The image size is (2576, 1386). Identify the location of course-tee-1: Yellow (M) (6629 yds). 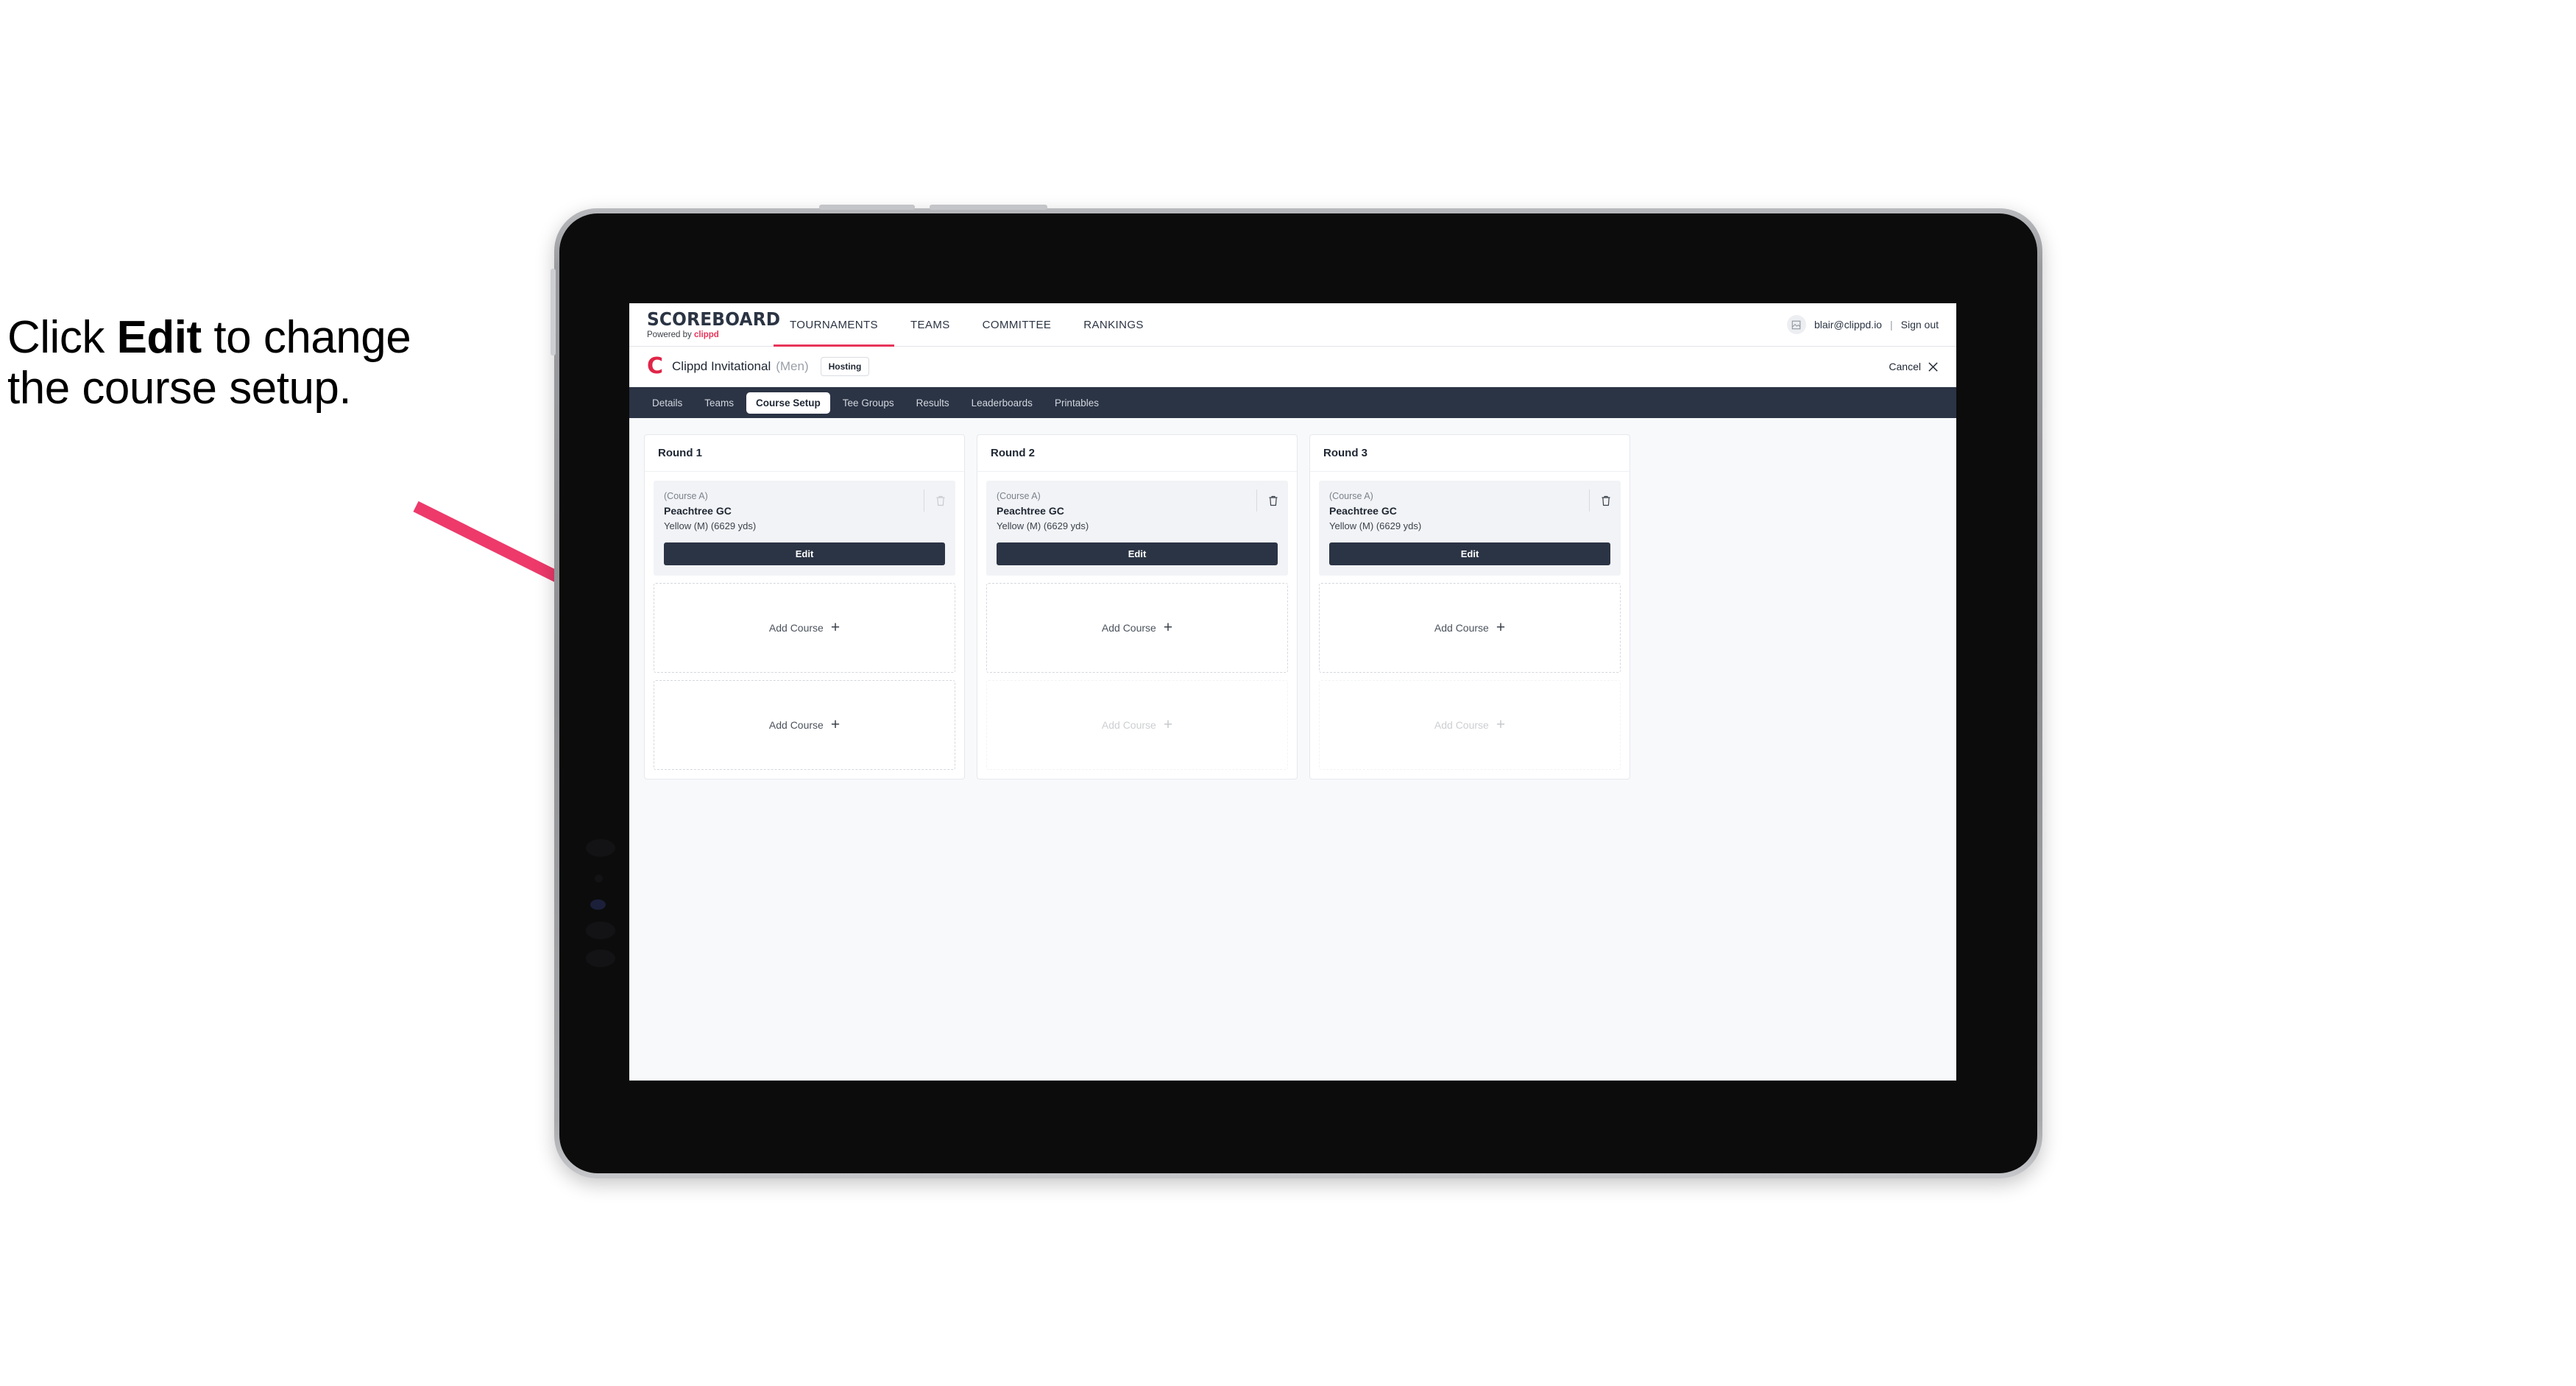
(710, 526).